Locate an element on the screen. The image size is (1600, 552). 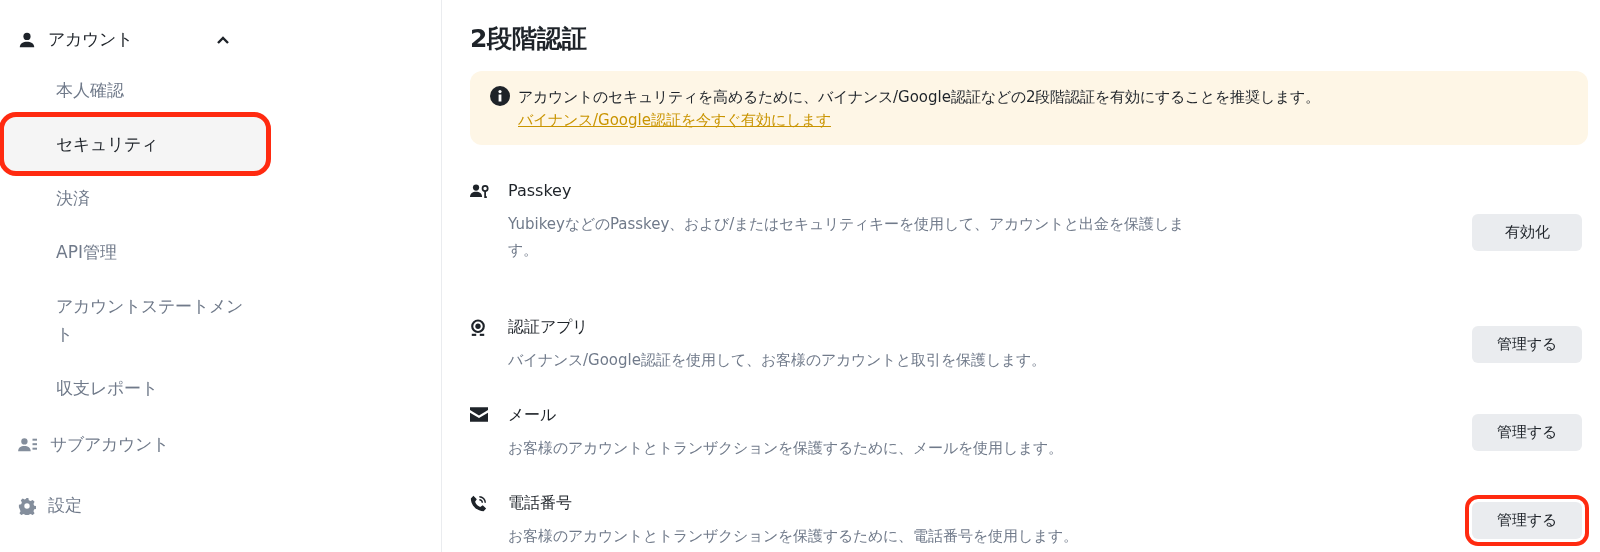
sidebar-item: サブアカウント is located at coordinates (115, 444).